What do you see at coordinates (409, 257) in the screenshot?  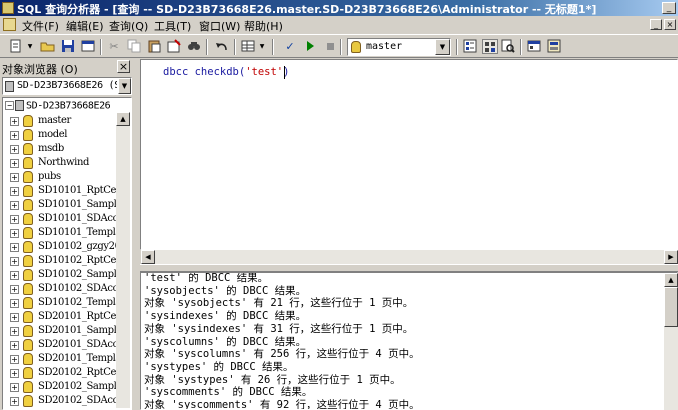 I see `editor-horizontal-scrollbar: ◀ ▶` at bounding box center [409, 257].